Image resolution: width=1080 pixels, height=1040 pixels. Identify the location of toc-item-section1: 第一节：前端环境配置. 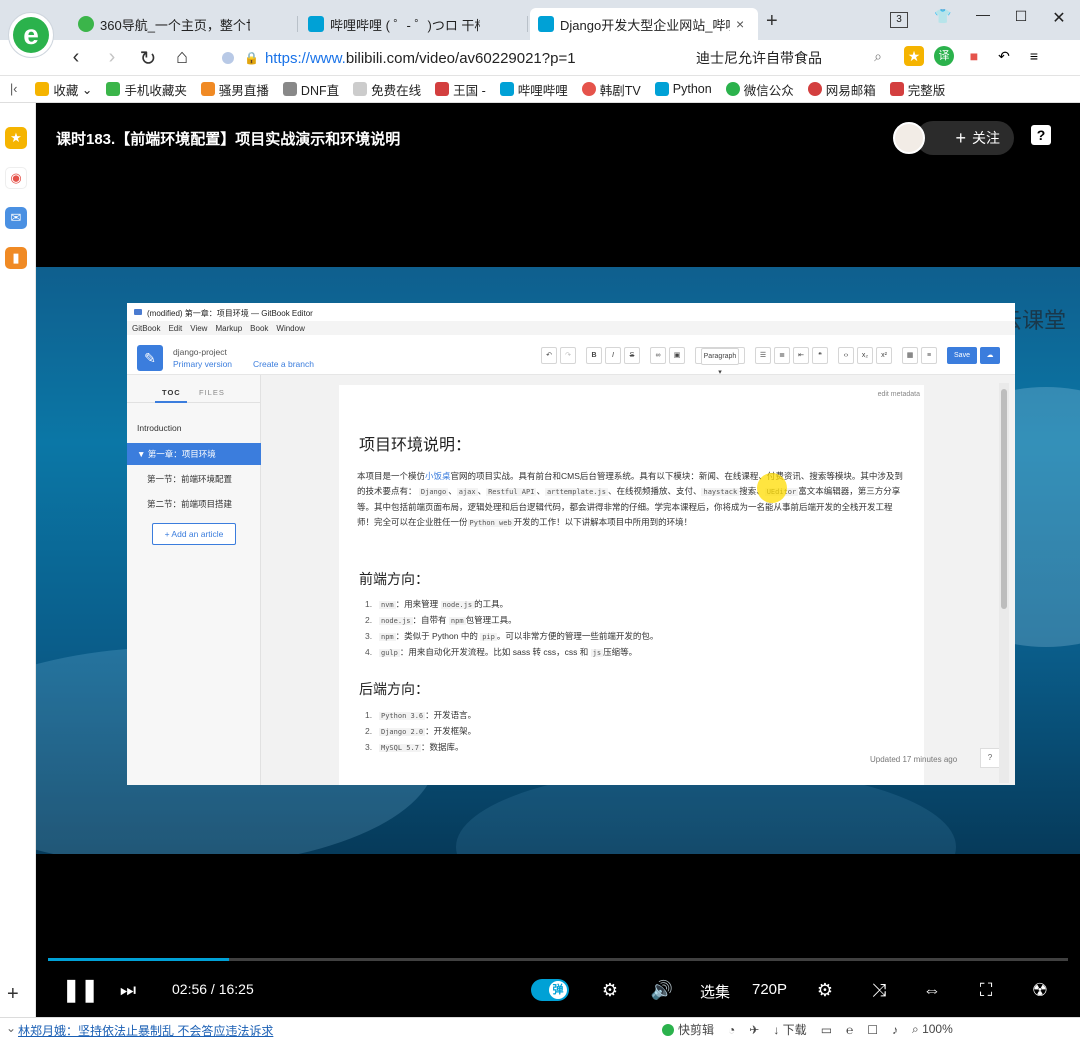
(194, 479).